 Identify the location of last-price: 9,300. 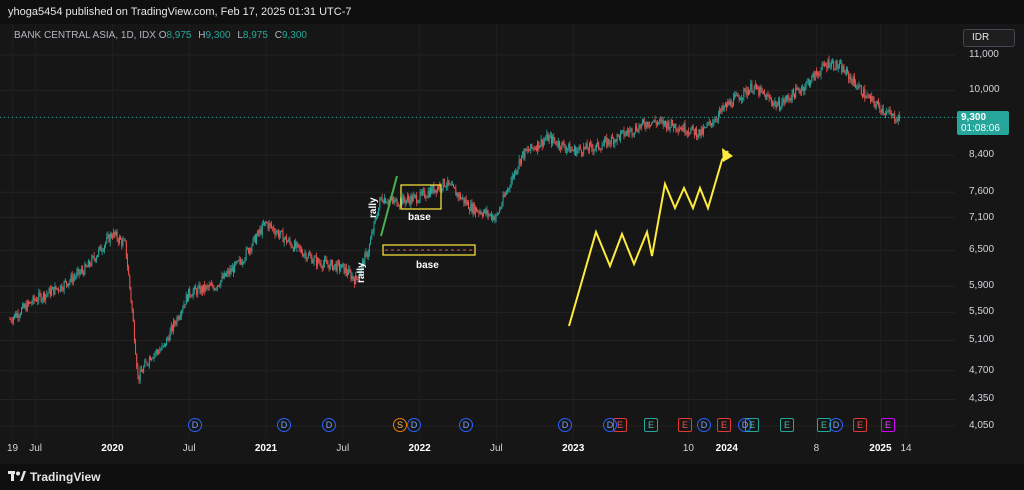
(974, 117).